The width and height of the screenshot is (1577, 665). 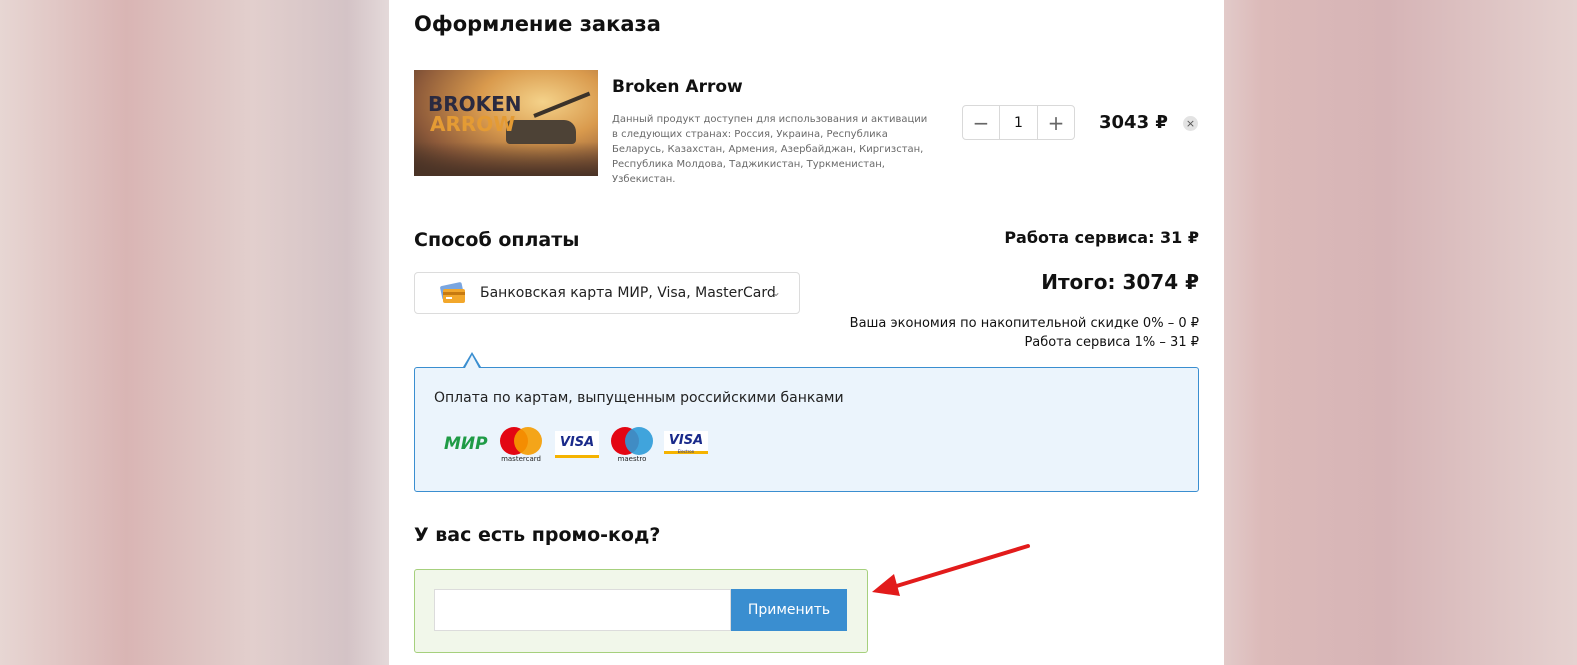 What do you see at coordinates (628, 293) in the screenshot?
I see `payment-method-label: Банковская карта МИР, Visa, MasterCard` at bounding box center [628, 293].